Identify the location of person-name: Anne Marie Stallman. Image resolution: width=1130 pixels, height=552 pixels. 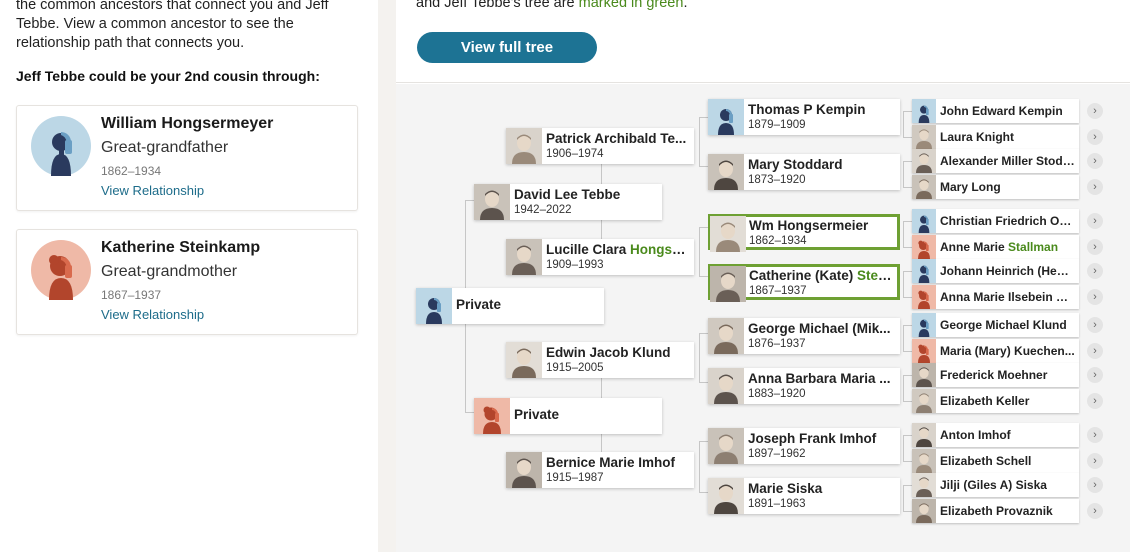
(999, 247).